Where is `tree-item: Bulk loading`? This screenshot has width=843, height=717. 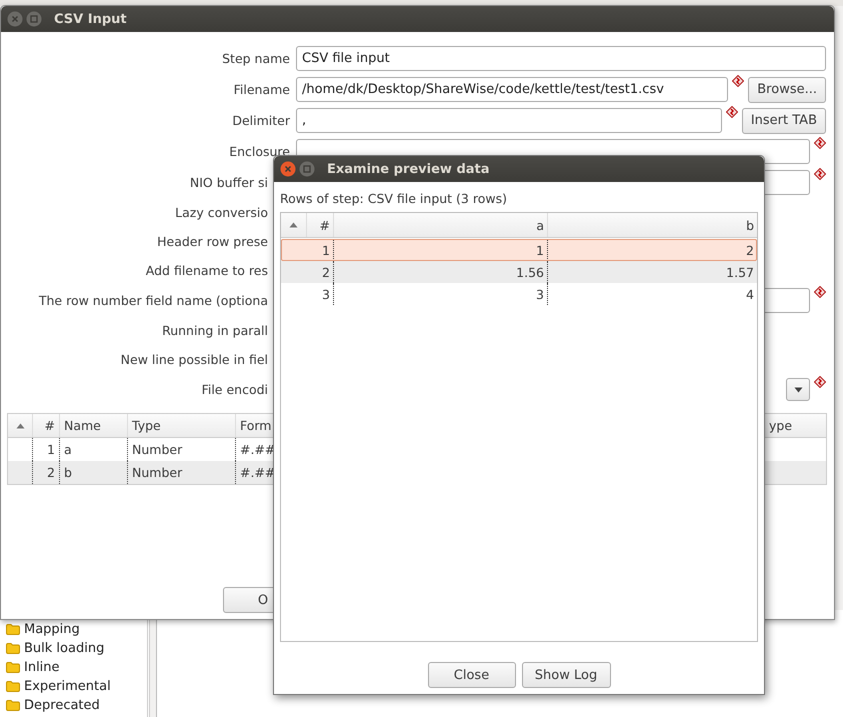 tree-item: Bulk loading is located at coordinates (64, 648).